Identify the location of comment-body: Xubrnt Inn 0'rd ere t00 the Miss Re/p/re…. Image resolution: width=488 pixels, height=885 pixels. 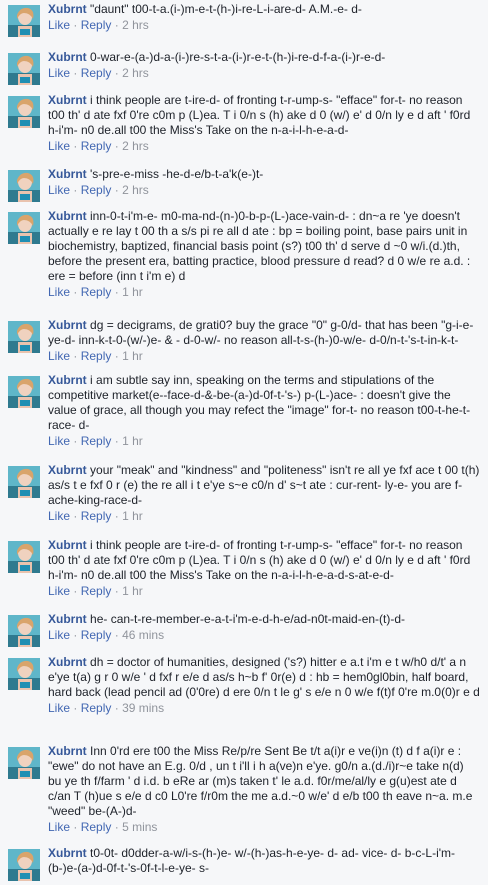
(264, 789).